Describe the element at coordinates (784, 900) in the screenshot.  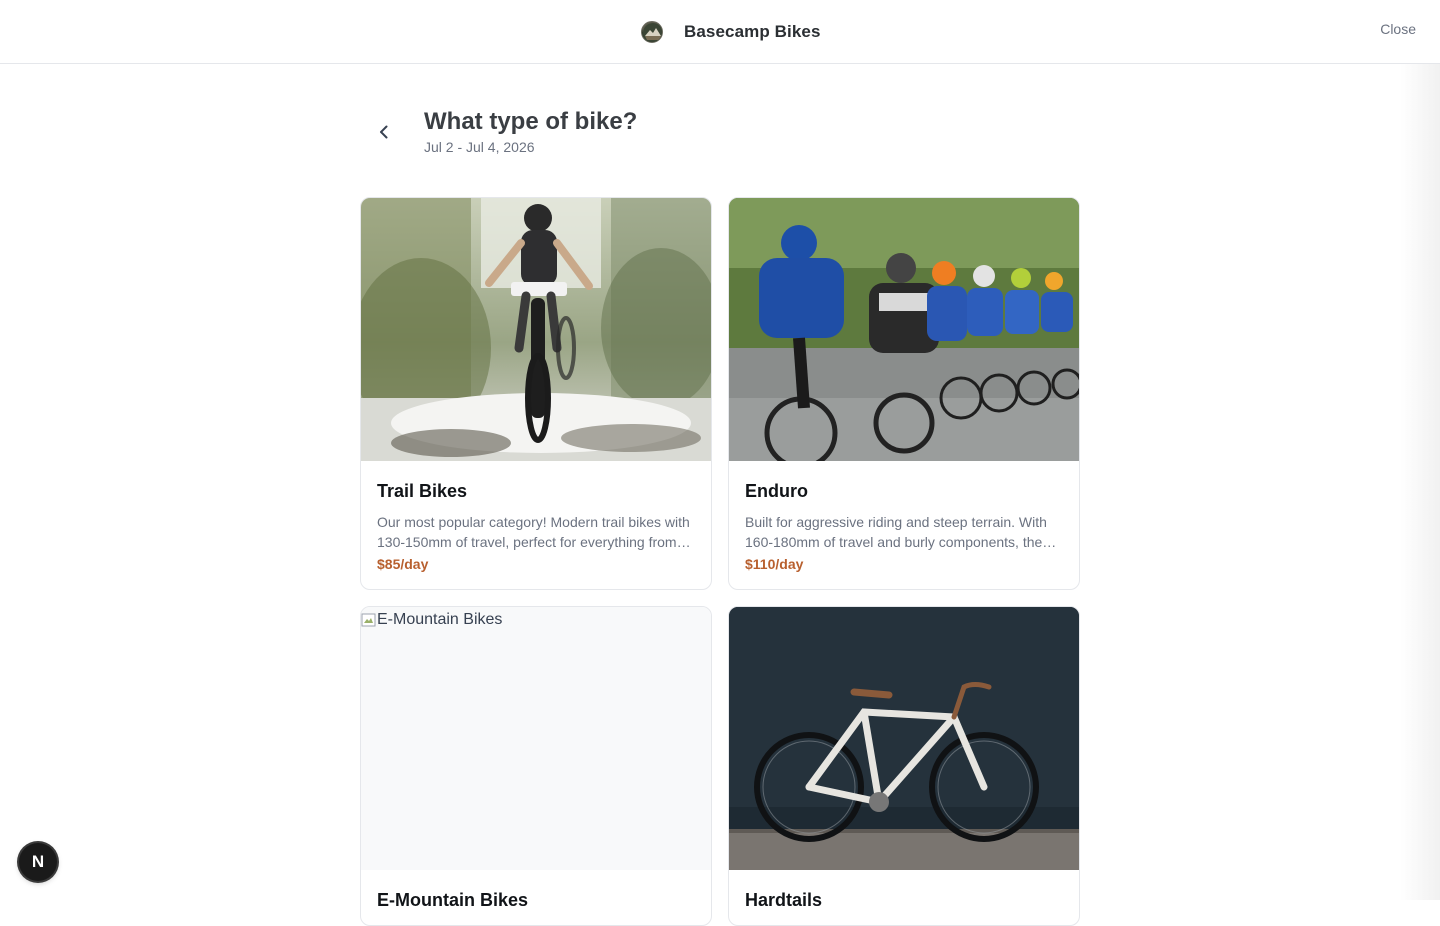
I see `card-title: Hardtails` at that location.